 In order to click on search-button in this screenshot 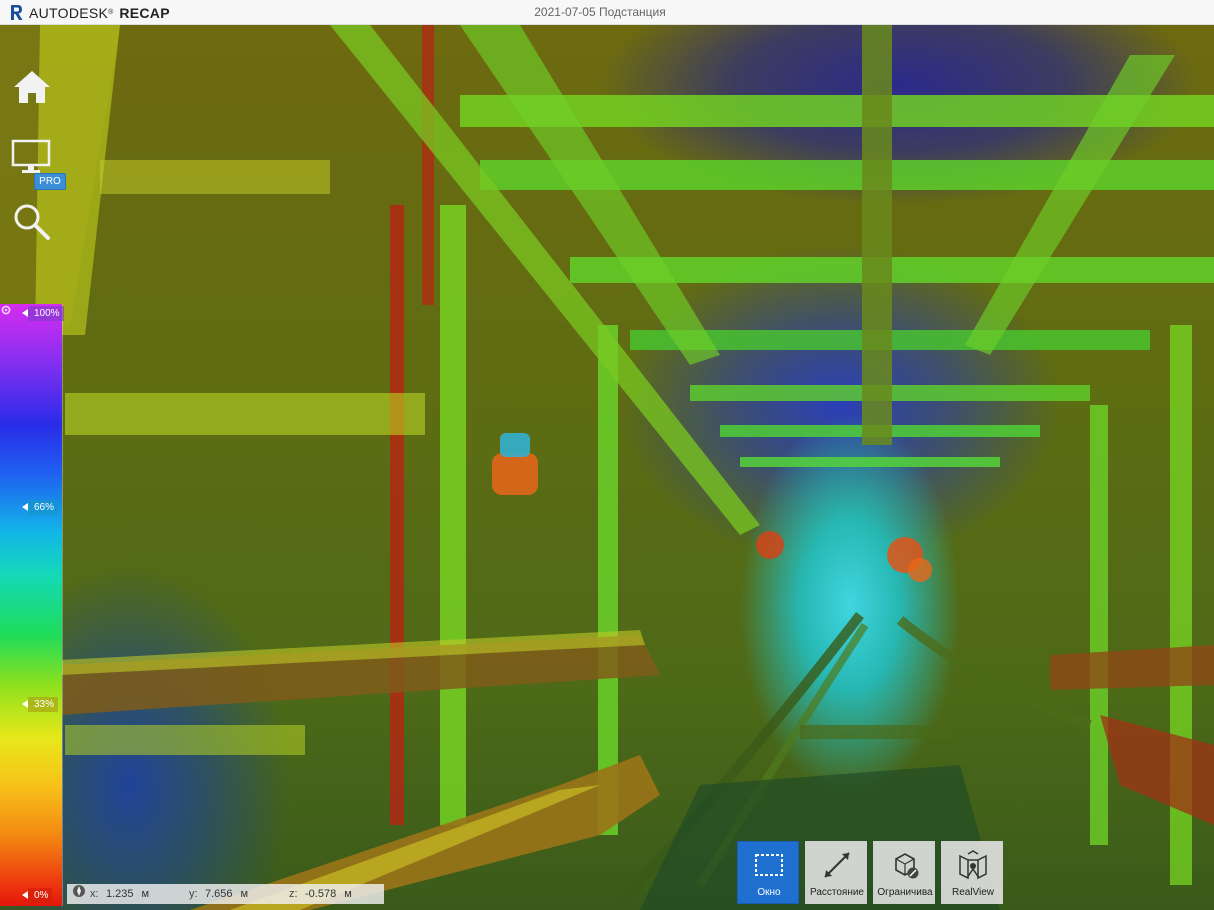, I will do `click(32, 222)`.